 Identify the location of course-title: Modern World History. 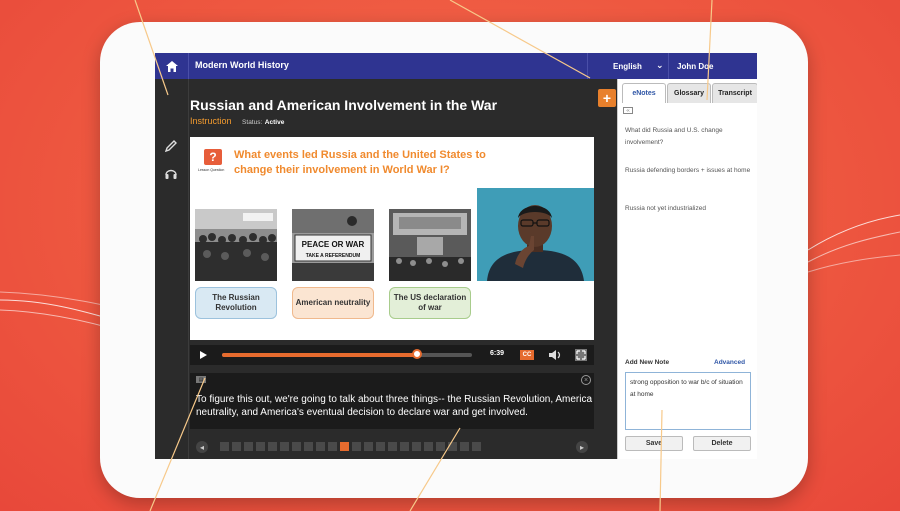
(242, 65).